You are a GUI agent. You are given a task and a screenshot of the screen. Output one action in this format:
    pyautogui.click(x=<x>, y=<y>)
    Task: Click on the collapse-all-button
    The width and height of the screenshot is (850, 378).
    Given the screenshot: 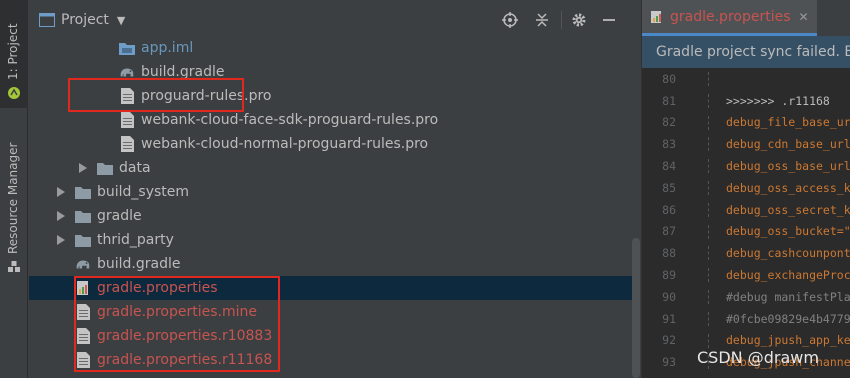 What is the action you would take?
    pyautogui.click(x=542, y=20)
    